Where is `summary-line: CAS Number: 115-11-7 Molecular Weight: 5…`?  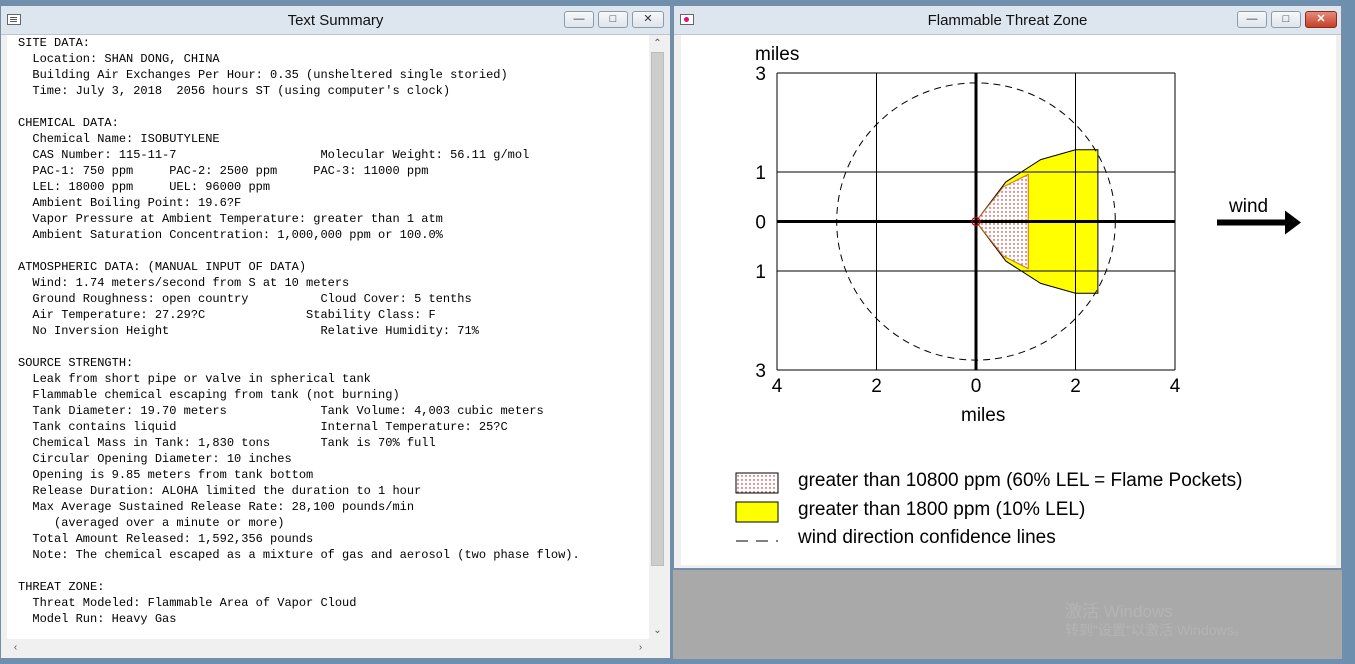
summary-line: CAS Number: 115-11-7 Molecular Weight: 5… is located at coordinates (274, 155).